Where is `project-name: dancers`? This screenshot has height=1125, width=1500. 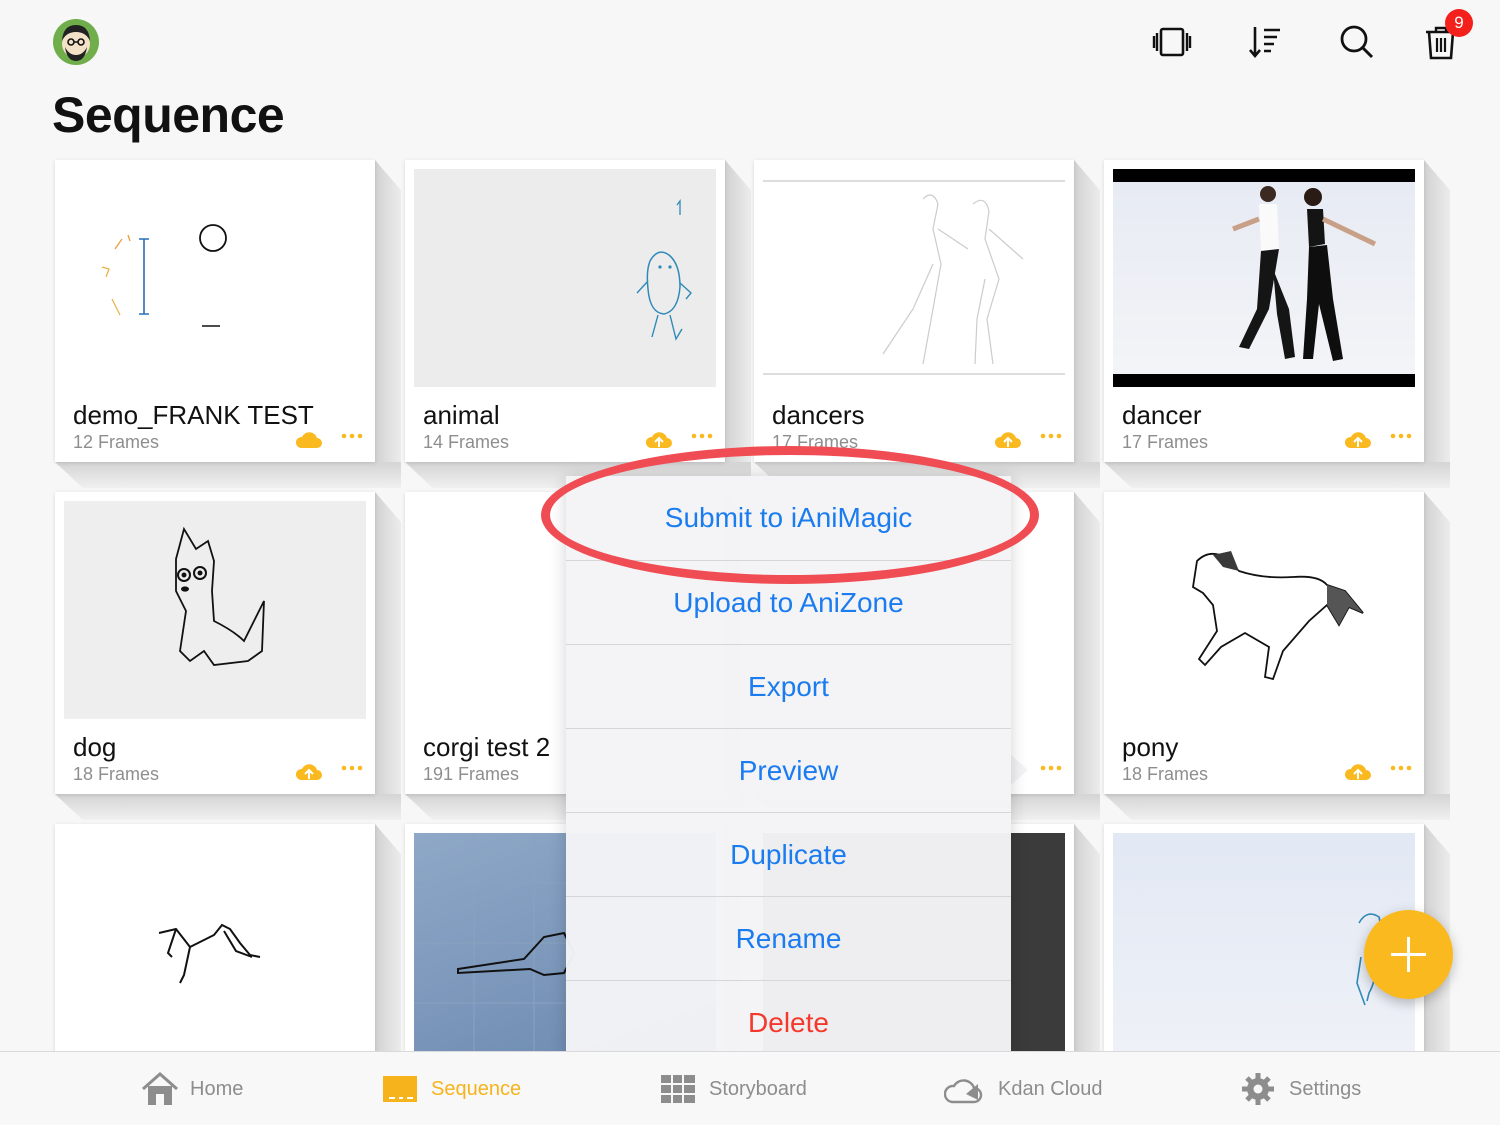
project-name: dancers is located at coordinates (818, 415).